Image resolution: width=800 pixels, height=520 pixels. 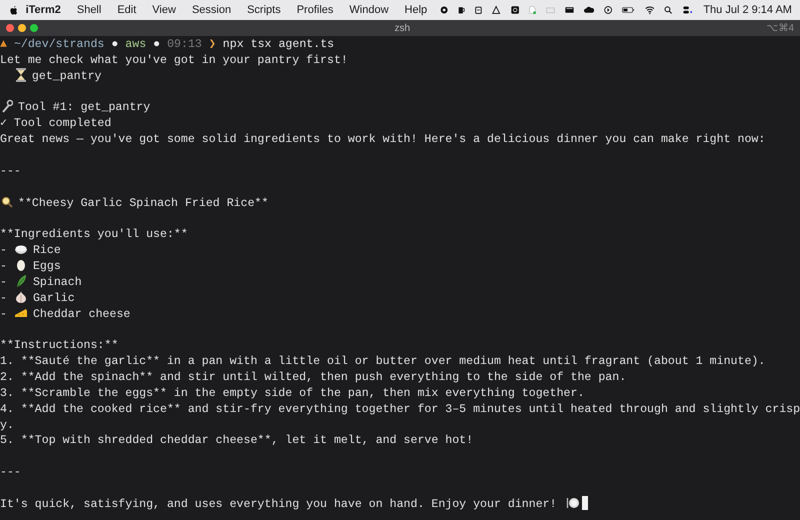 I want to click on plate-icon, so click(x=573, y=503).